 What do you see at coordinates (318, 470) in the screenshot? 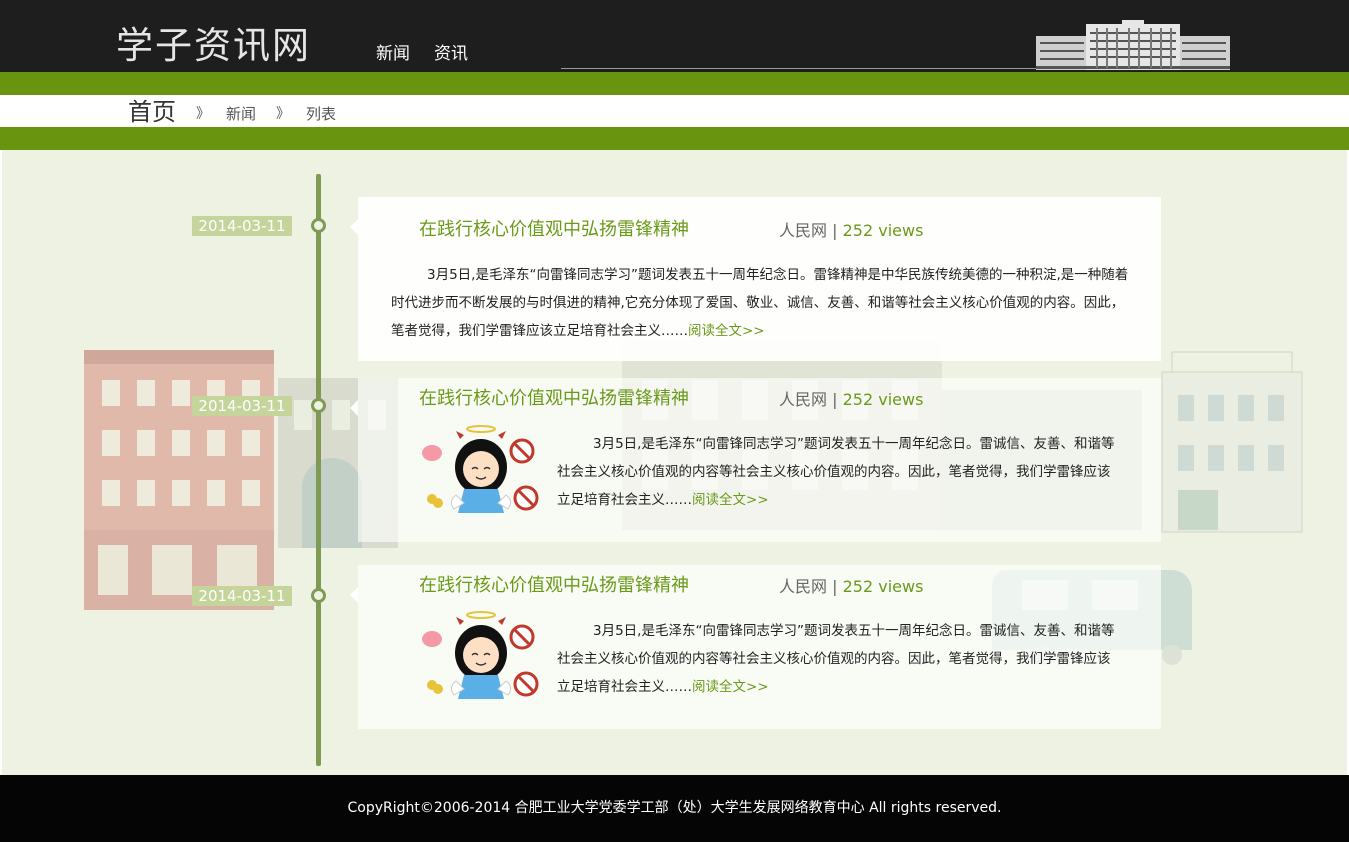
I see `timeline-axis` at bounding box center [318, 470].